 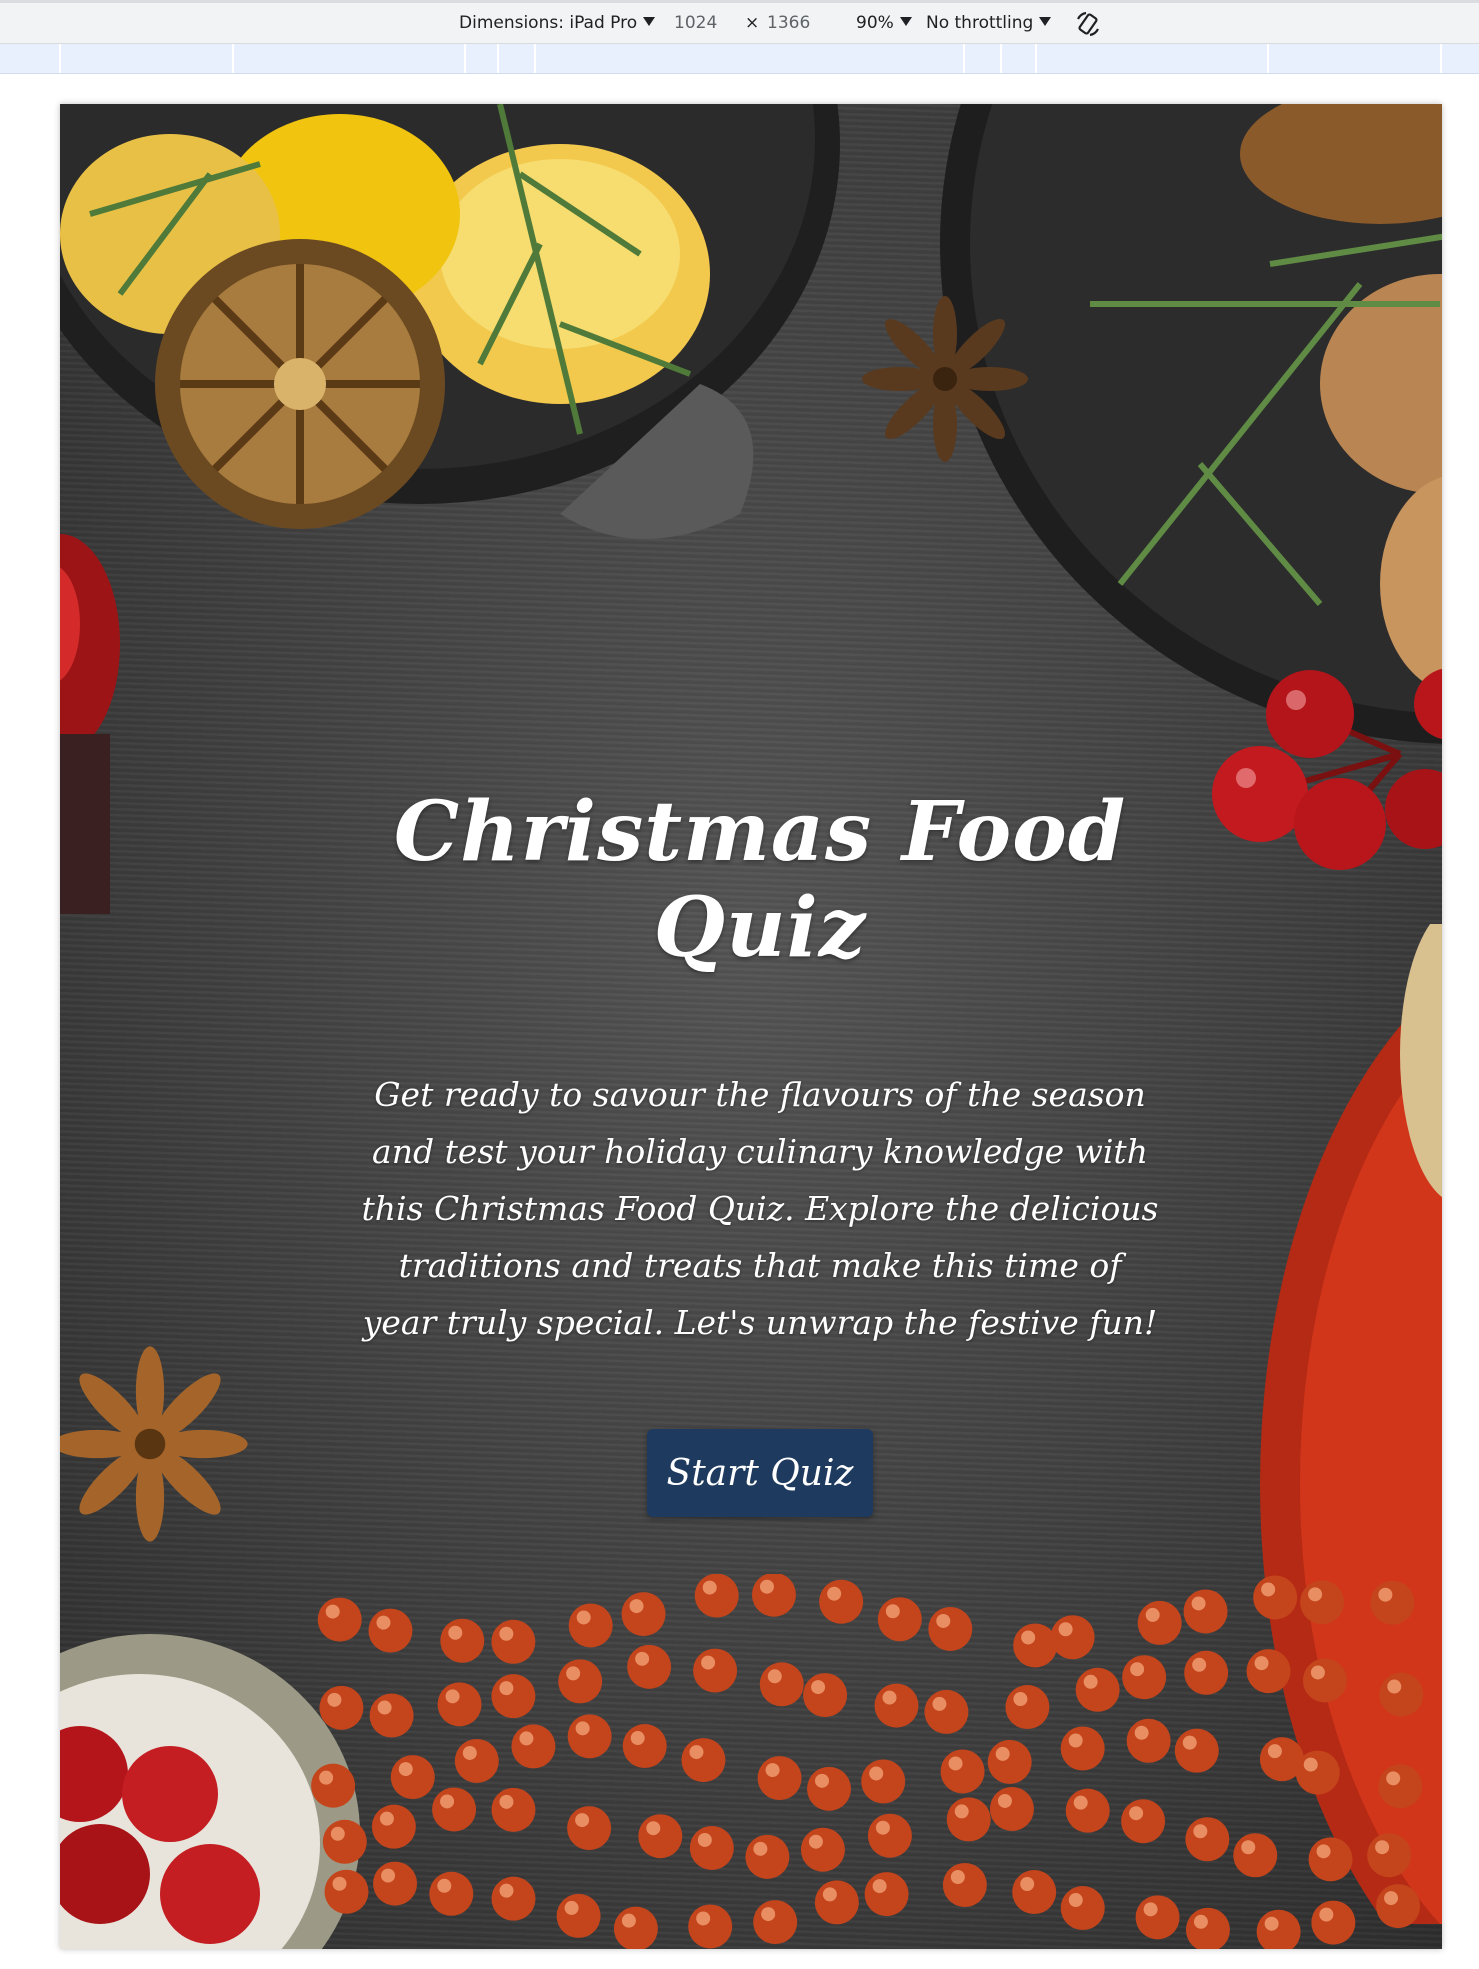 I want to click on start-quiz-button: Start Quiz, so click(x=760, y=1473).